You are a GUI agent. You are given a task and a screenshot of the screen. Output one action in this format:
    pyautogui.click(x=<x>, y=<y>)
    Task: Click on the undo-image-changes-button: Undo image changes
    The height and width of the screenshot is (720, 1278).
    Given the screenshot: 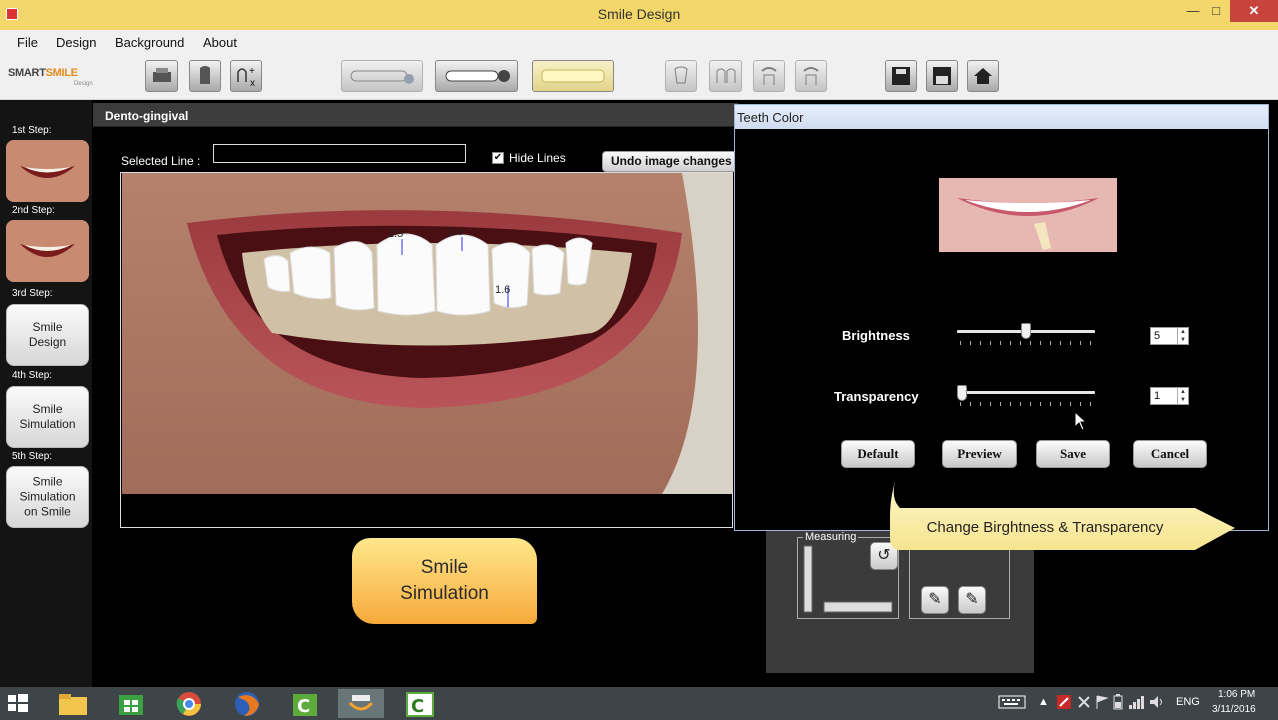 What is the action you would take?
    pyautogui.click(x=670, y=161)
    